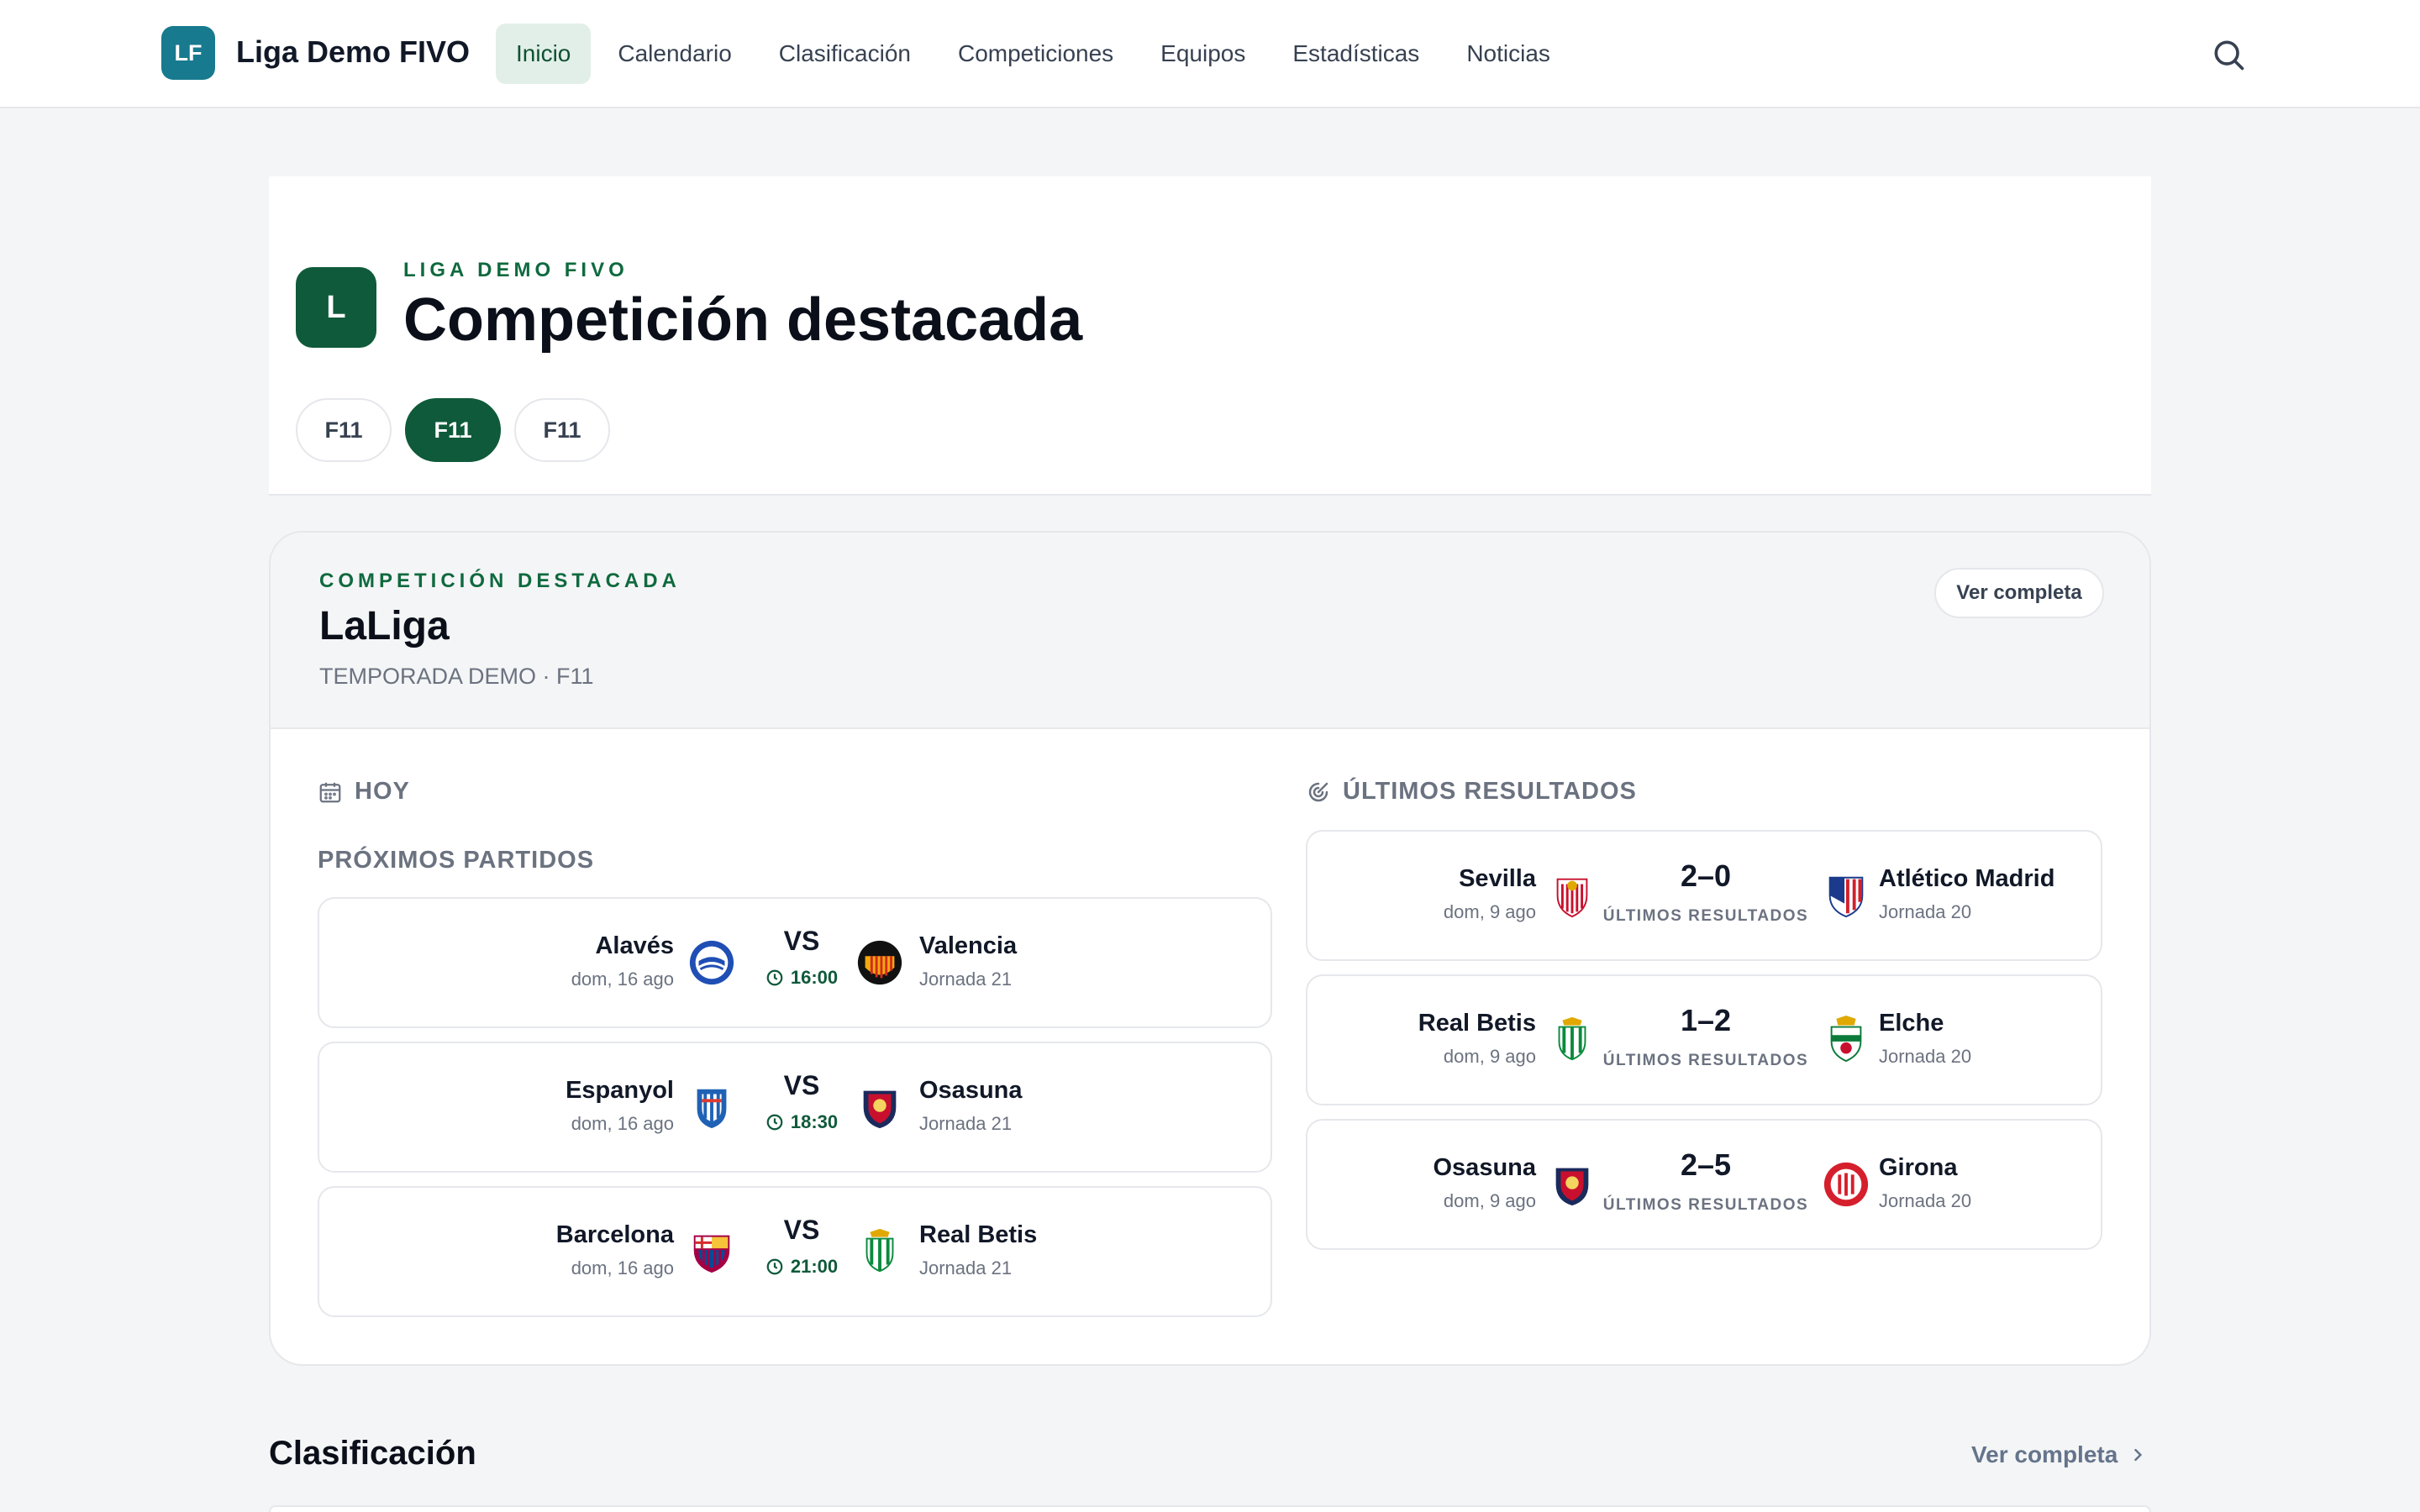 This screenshot has width=2420, height=1512. Describe the element at coordinates (1508, 54) in the screenshot. I see `nav-item-noticias: Noticias` at that location.